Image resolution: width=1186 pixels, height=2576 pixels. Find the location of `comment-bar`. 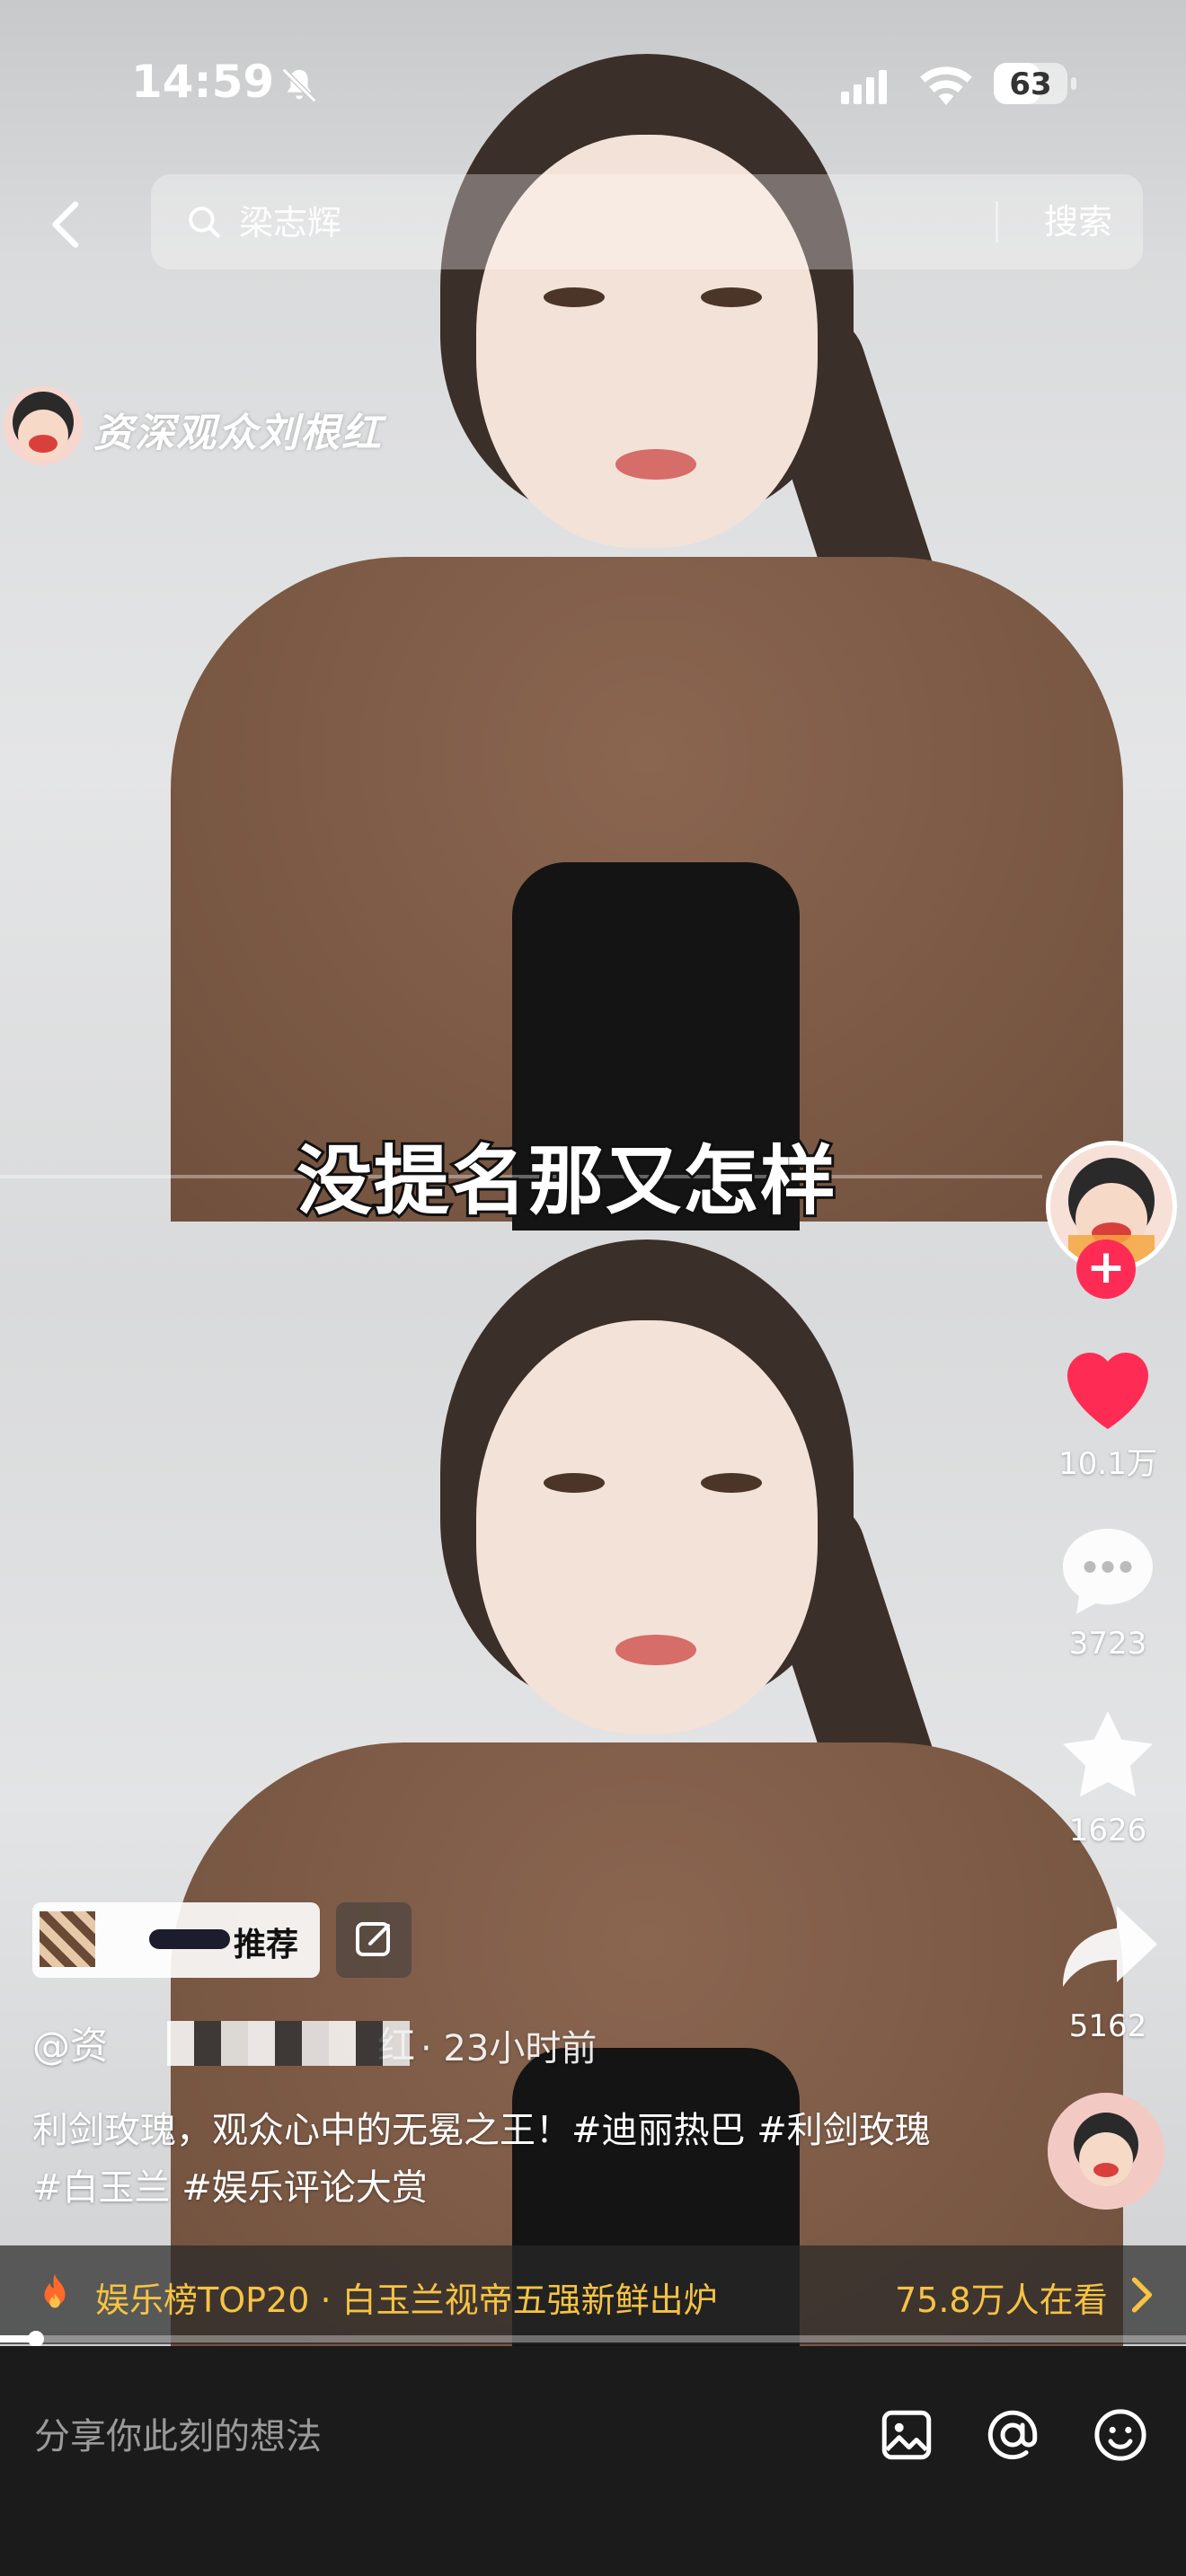

comment-bar is located at coordinates (593, 2461).